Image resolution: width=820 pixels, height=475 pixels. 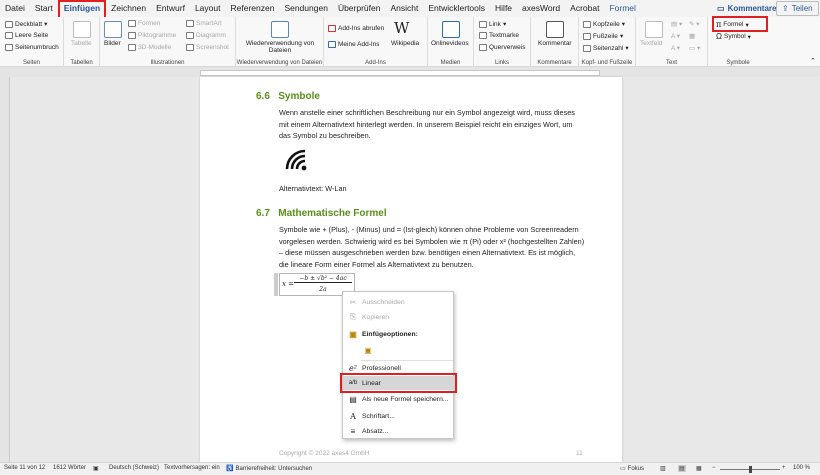 I want to click on object-icon: ▭ ▾, so click(x=694, y=48).